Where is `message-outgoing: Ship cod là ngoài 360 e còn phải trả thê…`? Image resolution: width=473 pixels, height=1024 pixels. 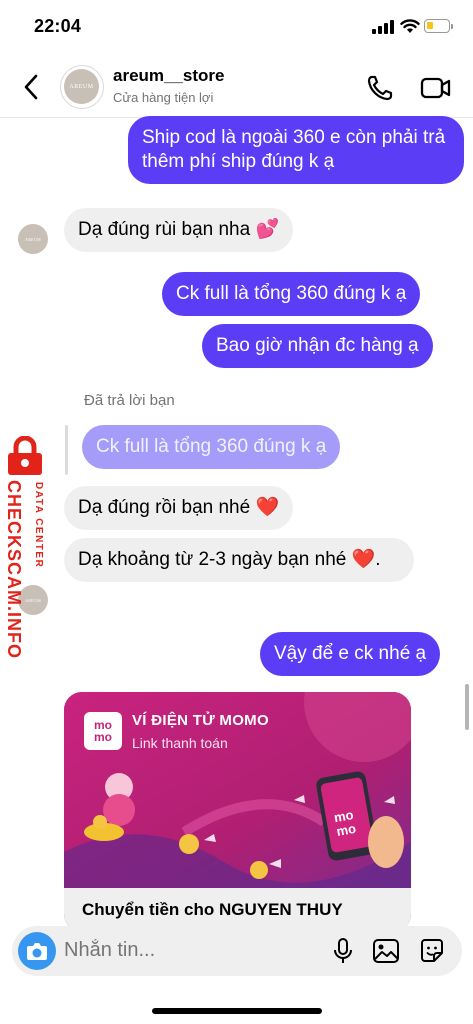 message-outgoing: Ship cod là ngoài 360 e còn phải trả thê… is located at coordinates (296, 150).